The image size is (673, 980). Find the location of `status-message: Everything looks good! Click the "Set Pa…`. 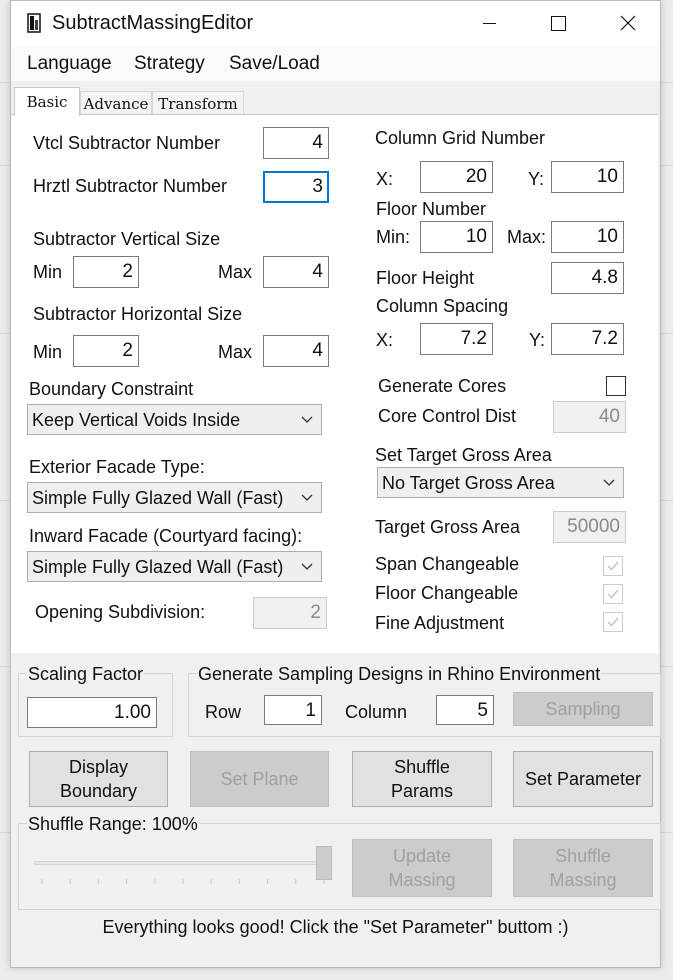

status-message: Everything looks good! Click the "Set Pa… is located at coordinates (335, 927).